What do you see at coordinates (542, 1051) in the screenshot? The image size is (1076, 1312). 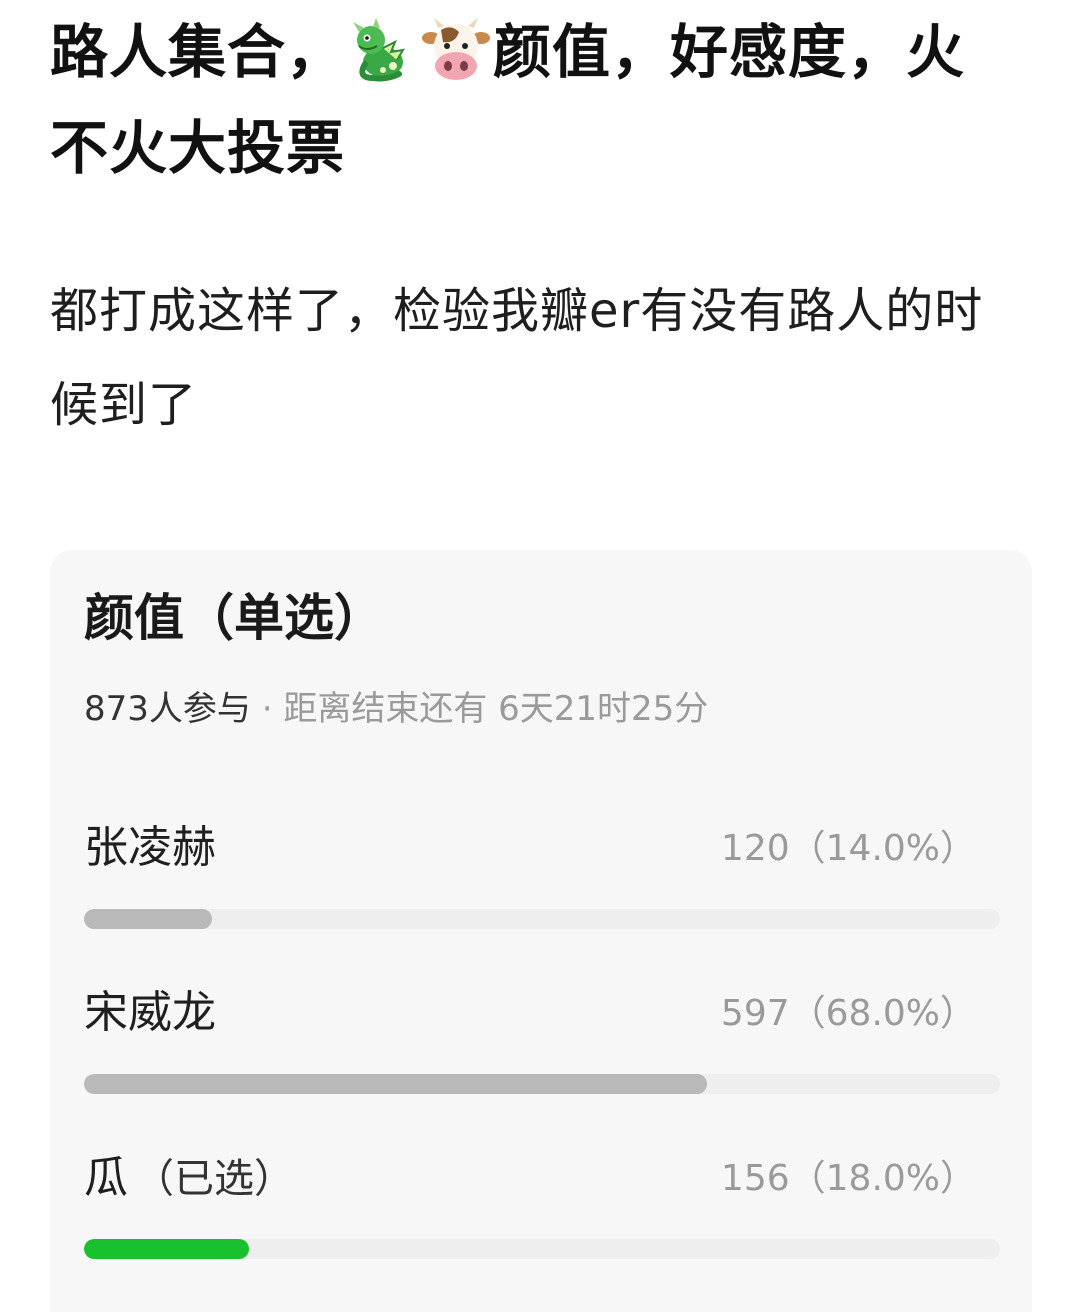 I see `poll-option: 宋威龙 597（68.0%）` at bounding box center [542, 1051].